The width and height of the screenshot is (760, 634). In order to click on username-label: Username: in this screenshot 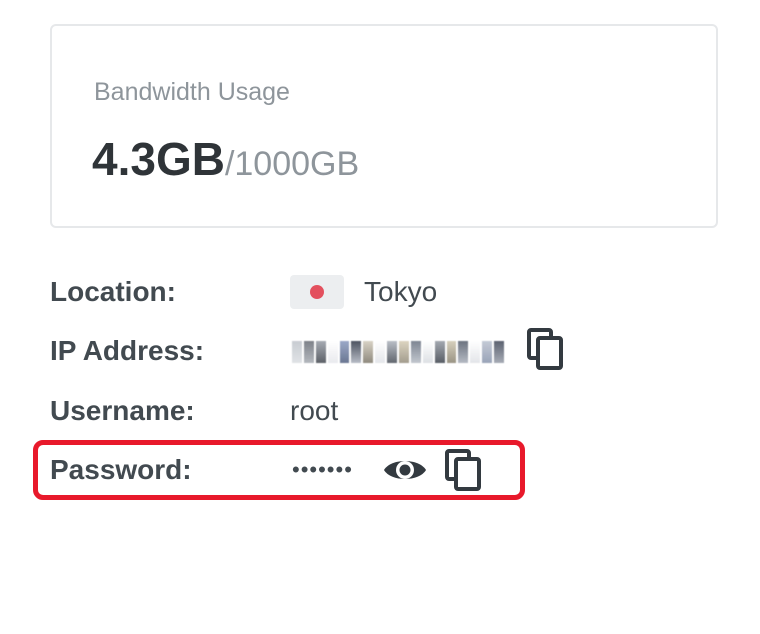, I will do `click(122, 410)`.